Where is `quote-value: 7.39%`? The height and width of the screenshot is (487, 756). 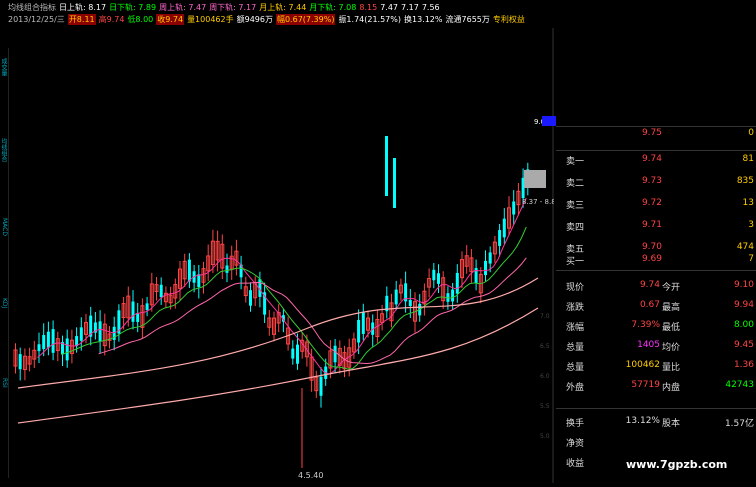 quote-value: 7.39% is located at coordinates (645, 325).